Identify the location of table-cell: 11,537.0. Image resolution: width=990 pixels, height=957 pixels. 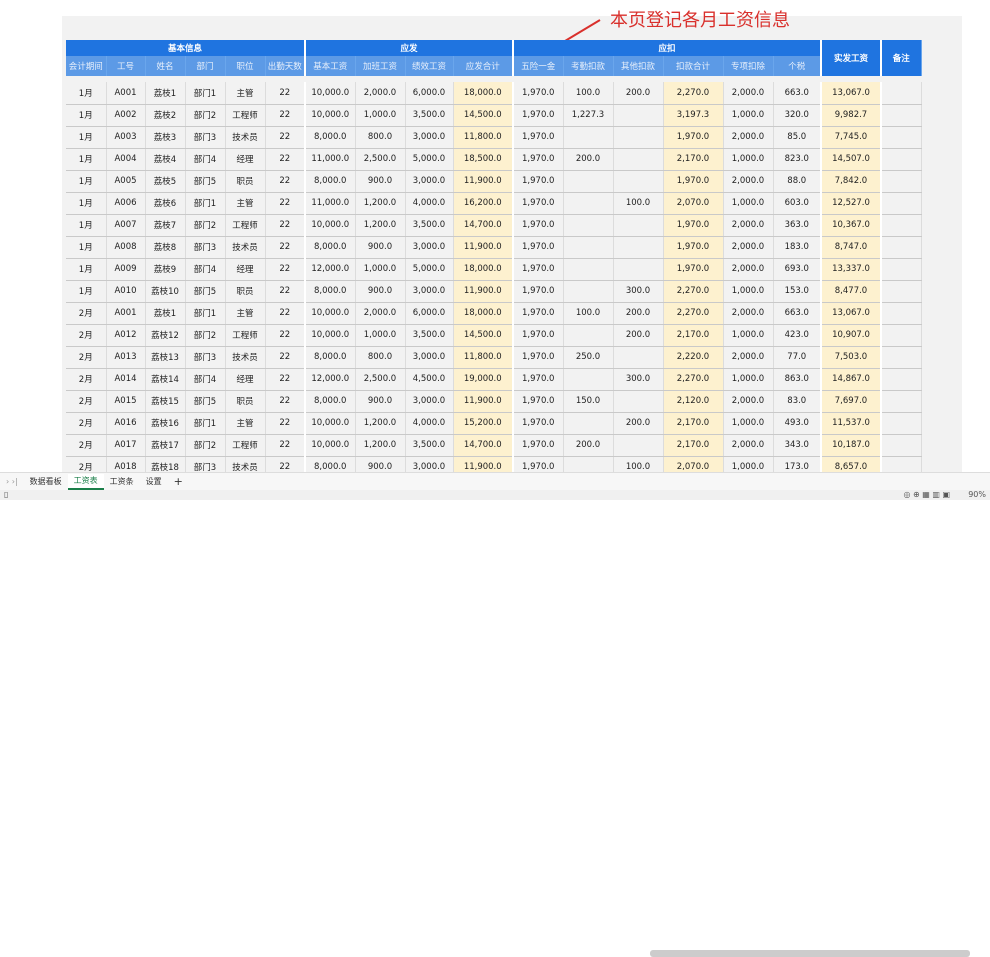
(851, 423).